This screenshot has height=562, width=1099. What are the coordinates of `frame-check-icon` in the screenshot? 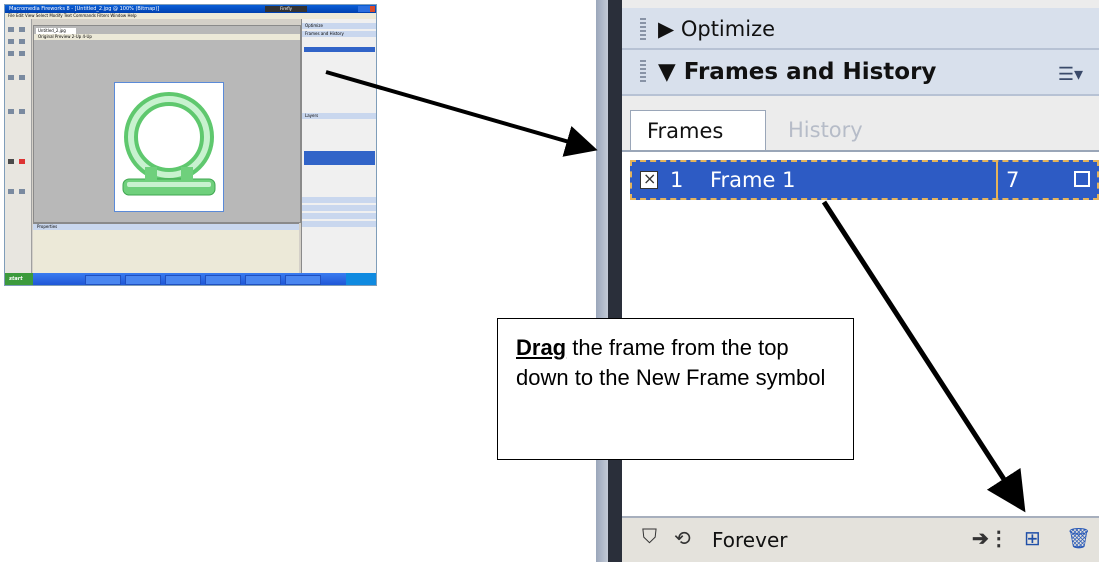 It's located at (649, 179).